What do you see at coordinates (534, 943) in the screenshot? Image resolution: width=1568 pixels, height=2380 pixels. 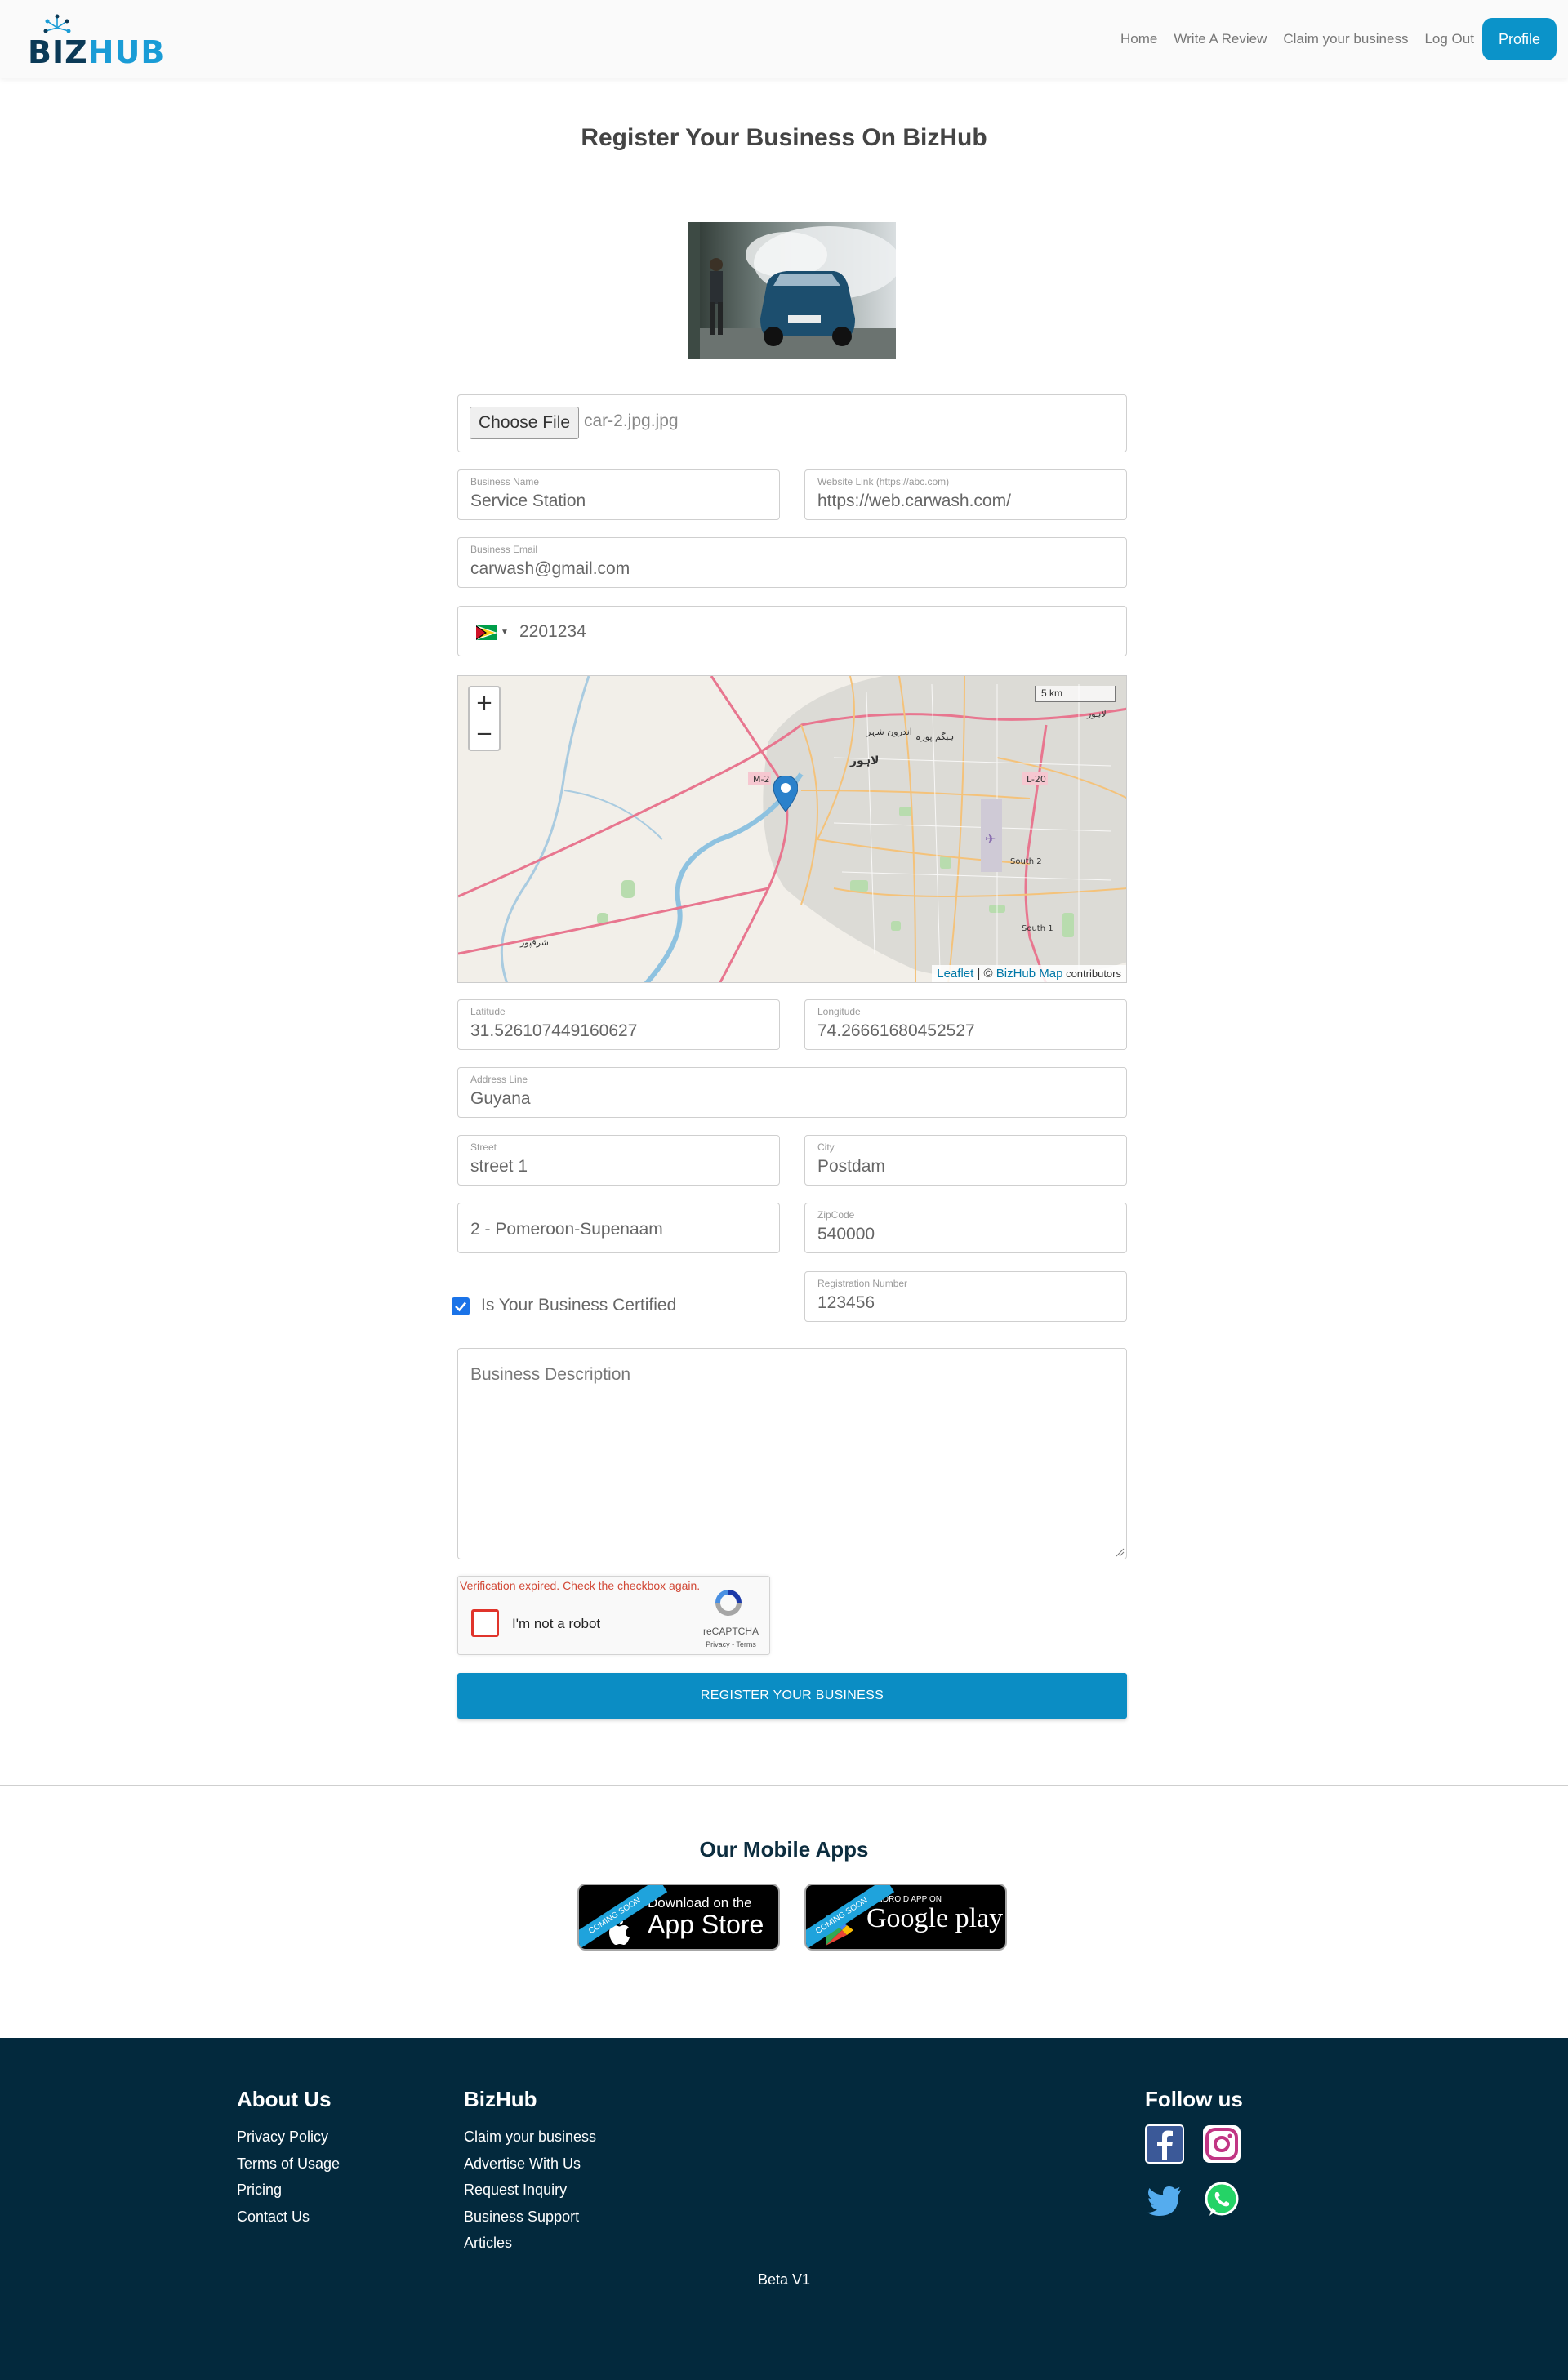 I see `map-label-sharaqpur: شرقپور` at bounding box center [534, 943].